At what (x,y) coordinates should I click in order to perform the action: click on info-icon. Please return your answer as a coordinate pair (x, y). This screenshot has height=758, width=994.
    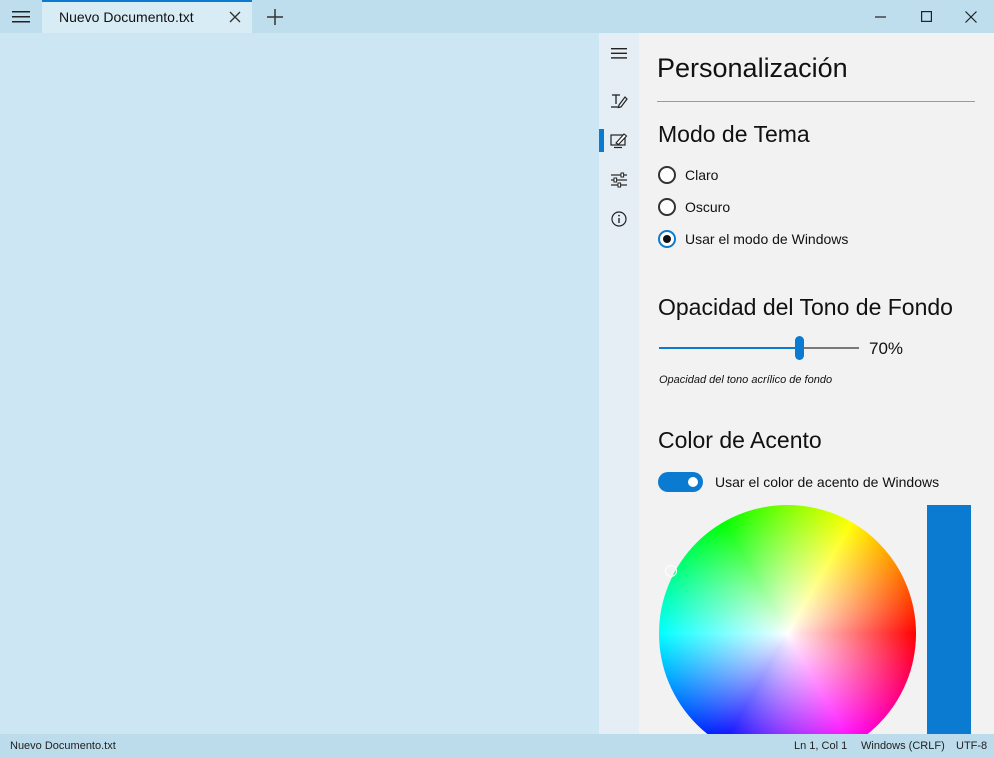
    Looking at the image, I should click on (619, 219).